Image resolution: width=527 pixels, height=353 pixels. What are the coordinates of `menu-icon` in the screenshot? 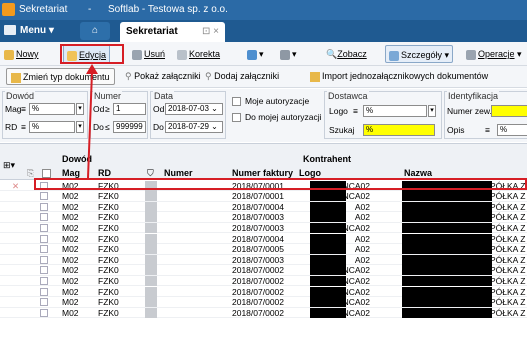 It's located at (10, 30).